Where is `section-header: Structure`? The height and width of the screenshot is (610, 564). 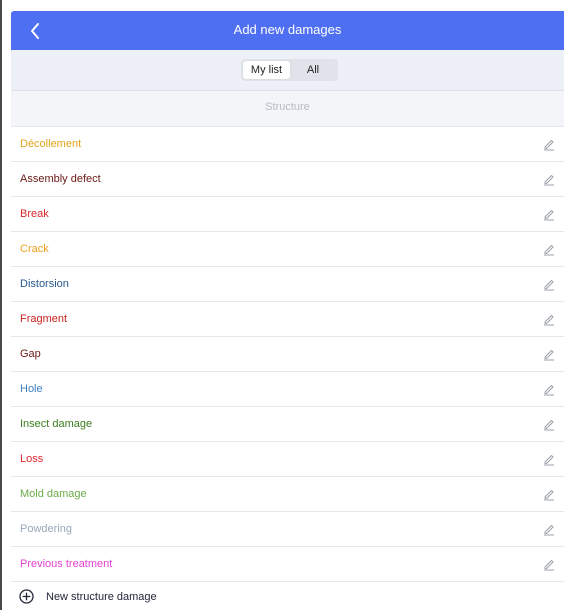 section-header: Structure is located at coordinates (287, 109).